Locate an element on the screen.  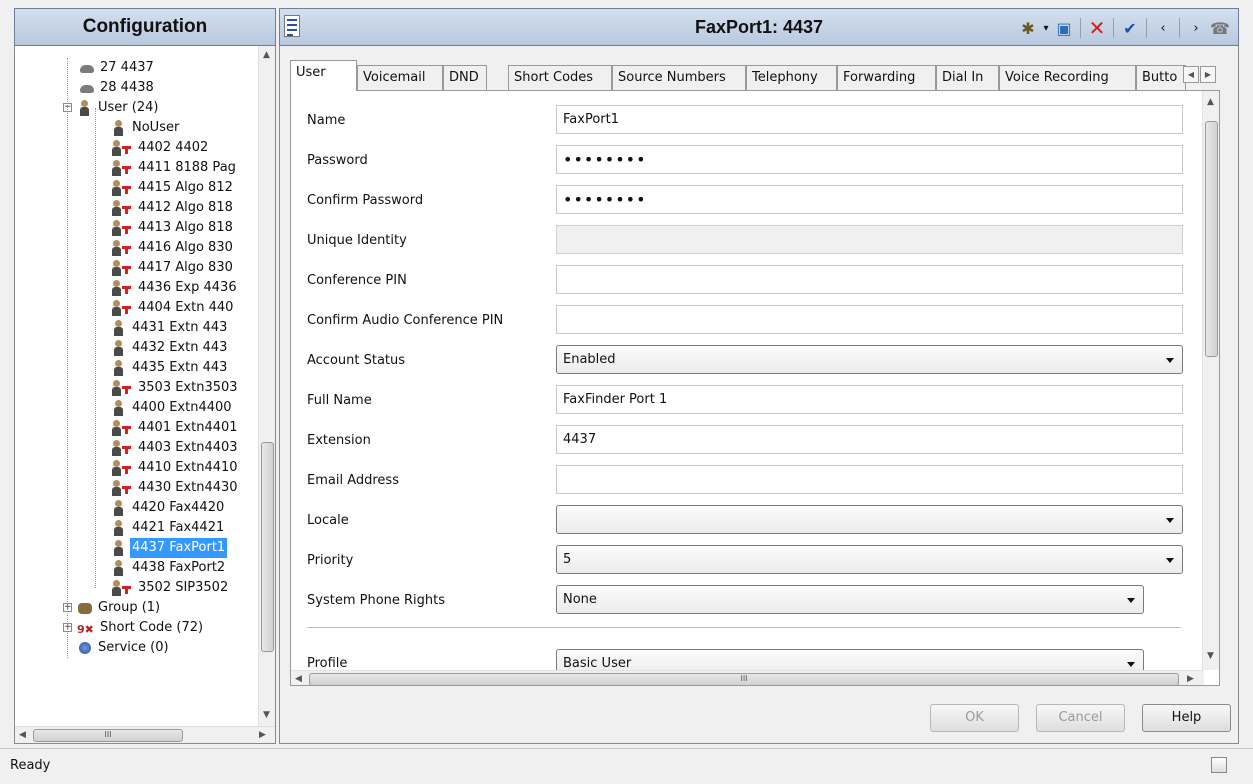
delete-icon: ✕ is located at coordinates (1097, 28).